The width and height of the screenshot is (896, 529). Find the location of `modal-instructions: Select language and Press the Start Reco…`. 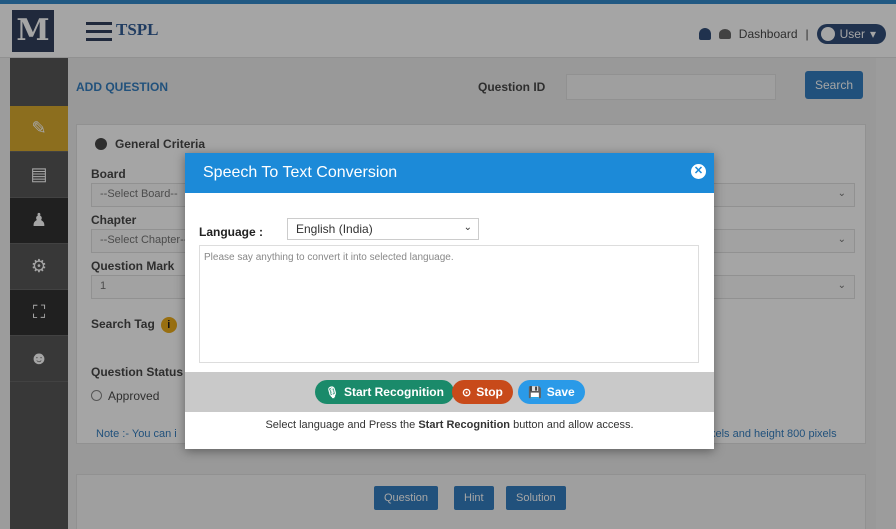

modal-instructions: Select language and Press the Start Reco… is located at coordinates (449, 425).